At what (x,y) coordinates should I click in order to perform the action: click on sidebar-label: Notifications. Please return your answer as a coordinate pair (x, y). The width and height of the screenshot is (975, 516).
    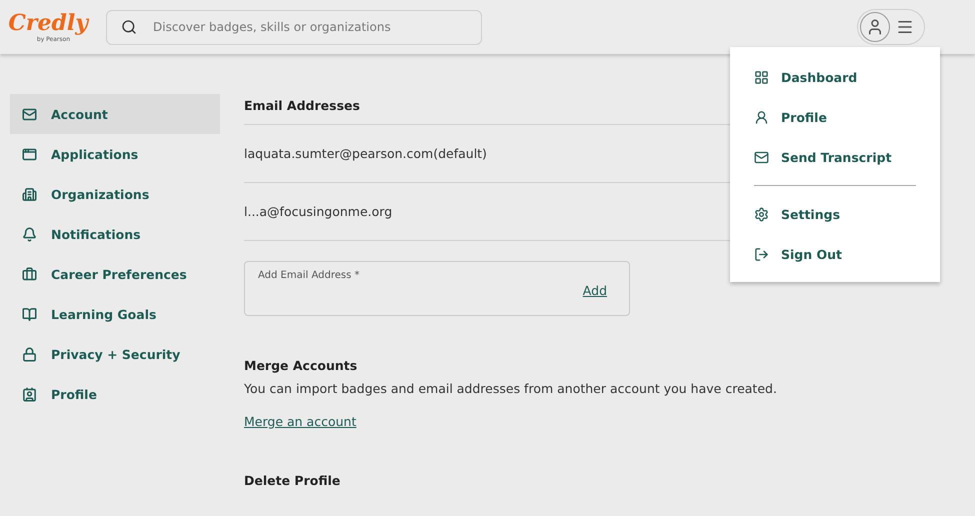
    Looking at the image, I should click on (96, 234).